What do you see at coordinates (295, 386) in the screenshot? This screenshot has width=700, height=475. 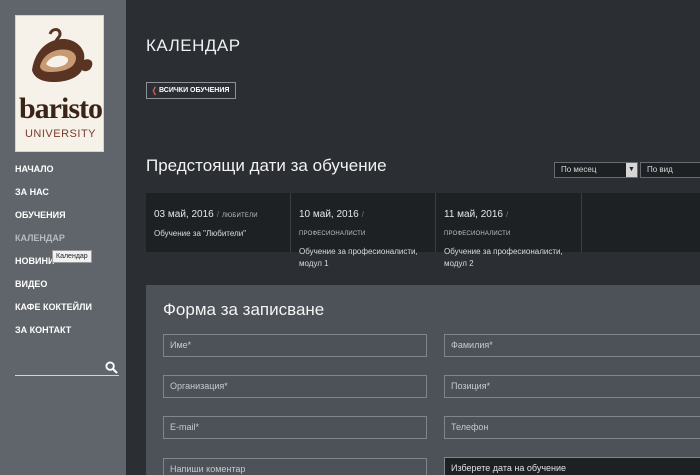 I see `organization-field: Организация*` at bounding box center [295, 386].